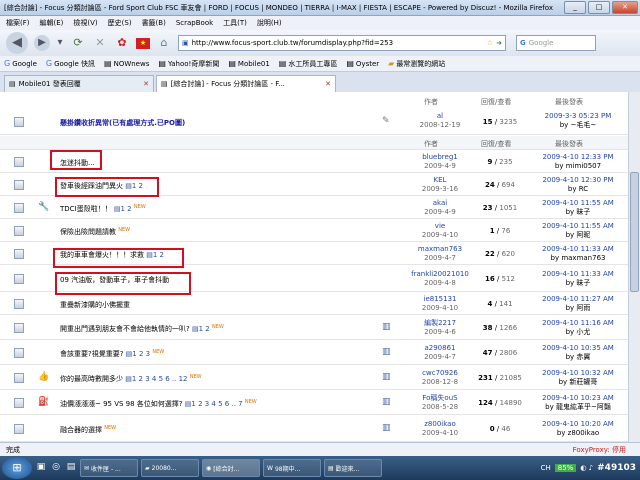 The height and width of the screenshot is (480, 640). I want to click on thread-author: Fo稱失ouS, so click(440, 398).